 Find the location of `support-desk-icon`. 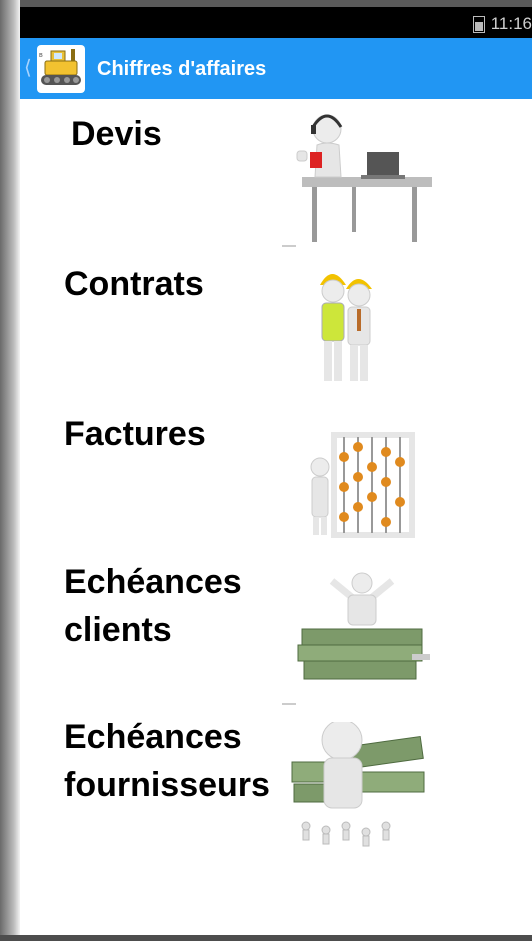

support-desk-icon is located at coordinates (362, 177).